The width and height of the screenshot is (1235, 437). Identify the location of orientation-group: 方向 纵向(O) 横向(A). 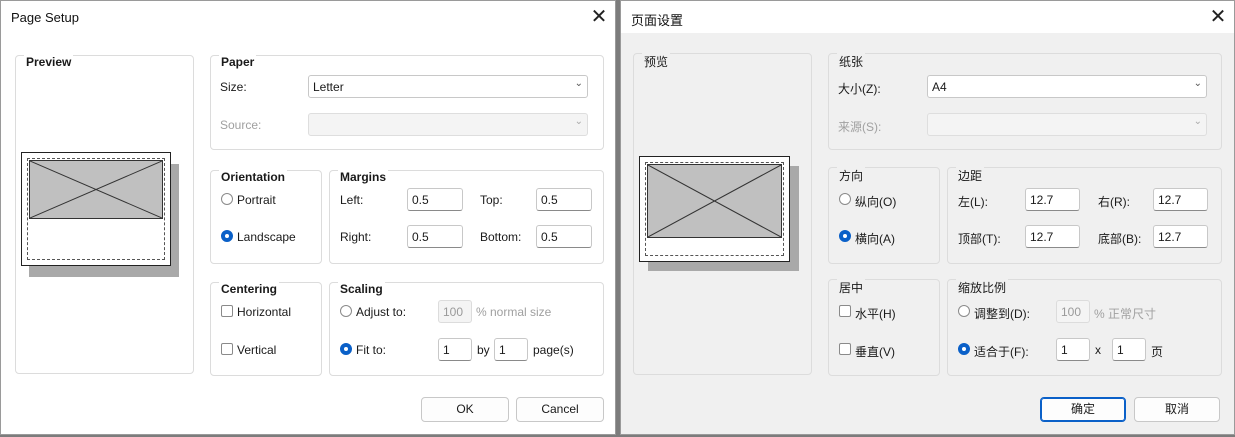
(884, 215).